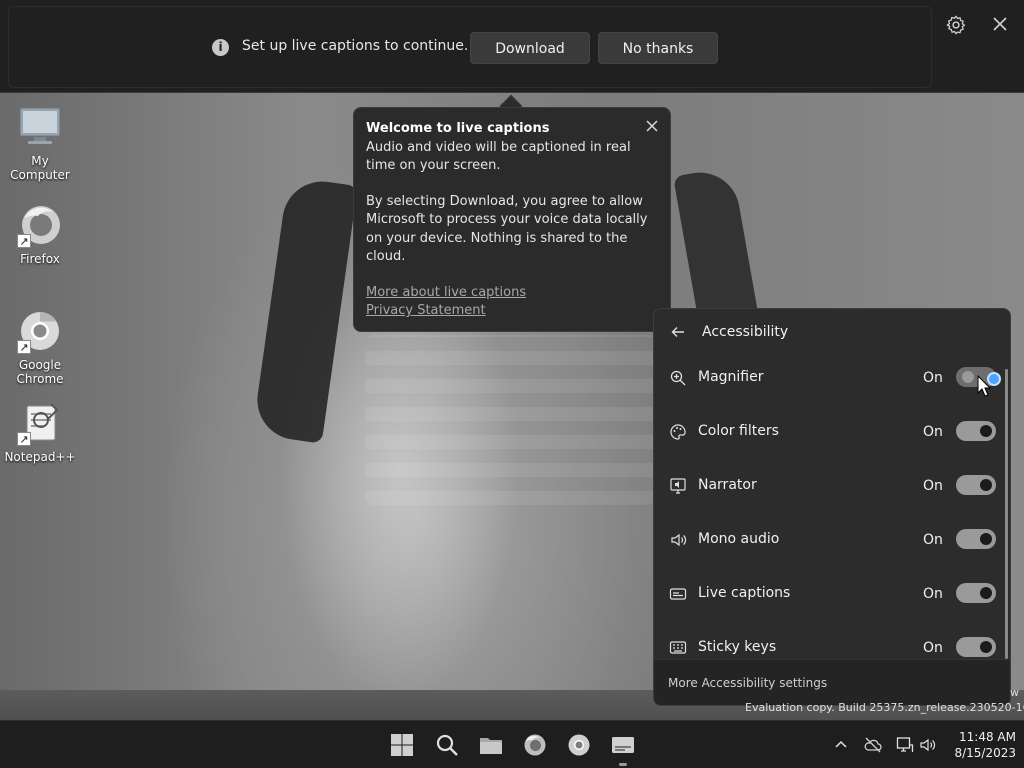  I want to click on chrome-taskbar-icon, so click(579, 745).